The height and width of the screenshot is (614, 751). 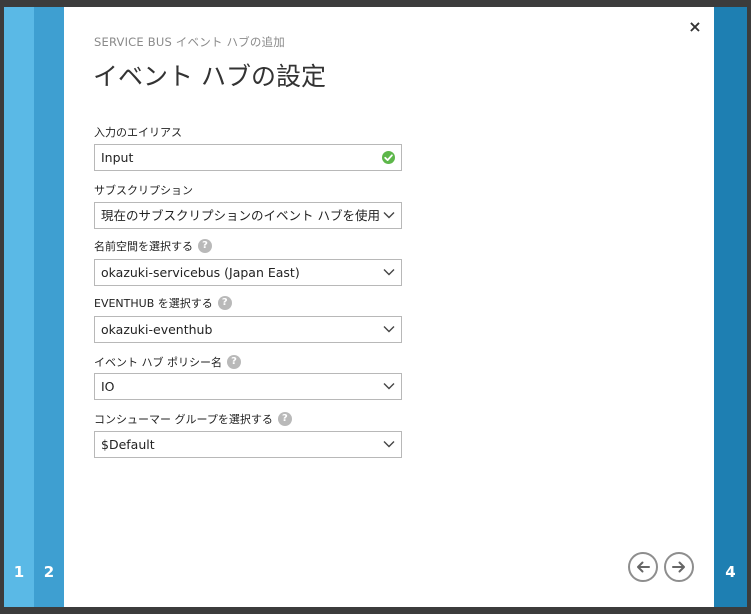 I want to click on wizard-step-4: 4, so click(x=730, y=307).